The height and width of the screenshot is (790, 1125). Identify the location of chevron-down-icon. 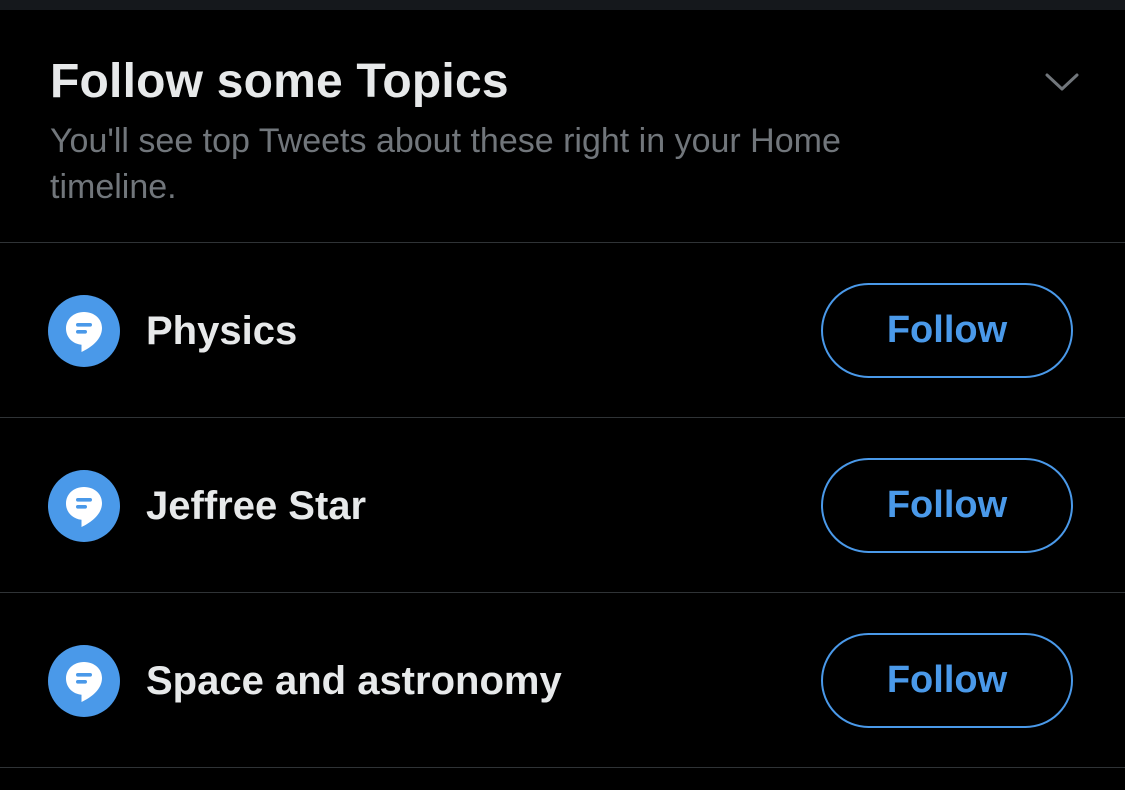
(1062, 82).